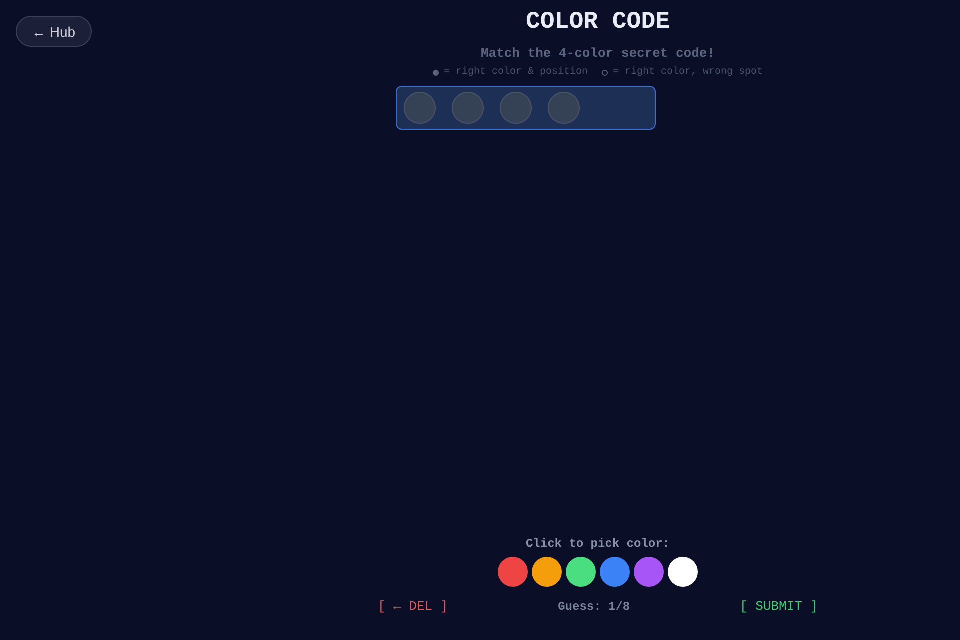 This screenshot has width=960, height=640. I want to click on legend-text: = right color, wrong spot, so click(688, 72).